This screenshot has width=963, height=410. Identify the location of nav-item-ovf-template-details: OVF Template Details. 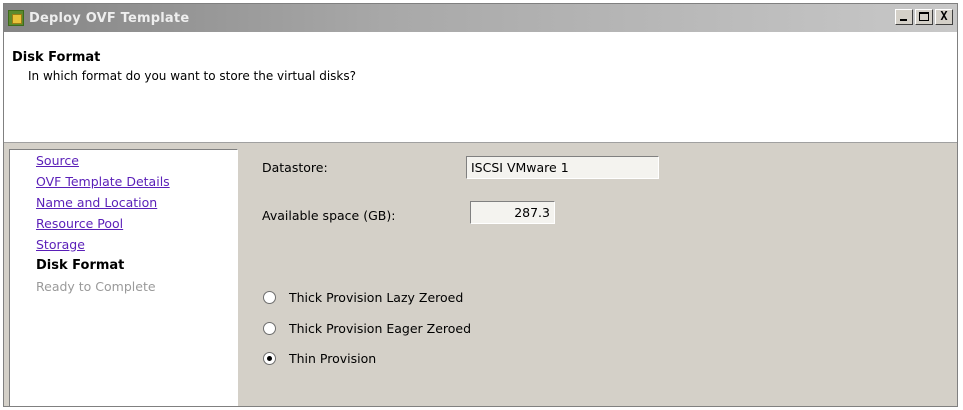
(136, 183).